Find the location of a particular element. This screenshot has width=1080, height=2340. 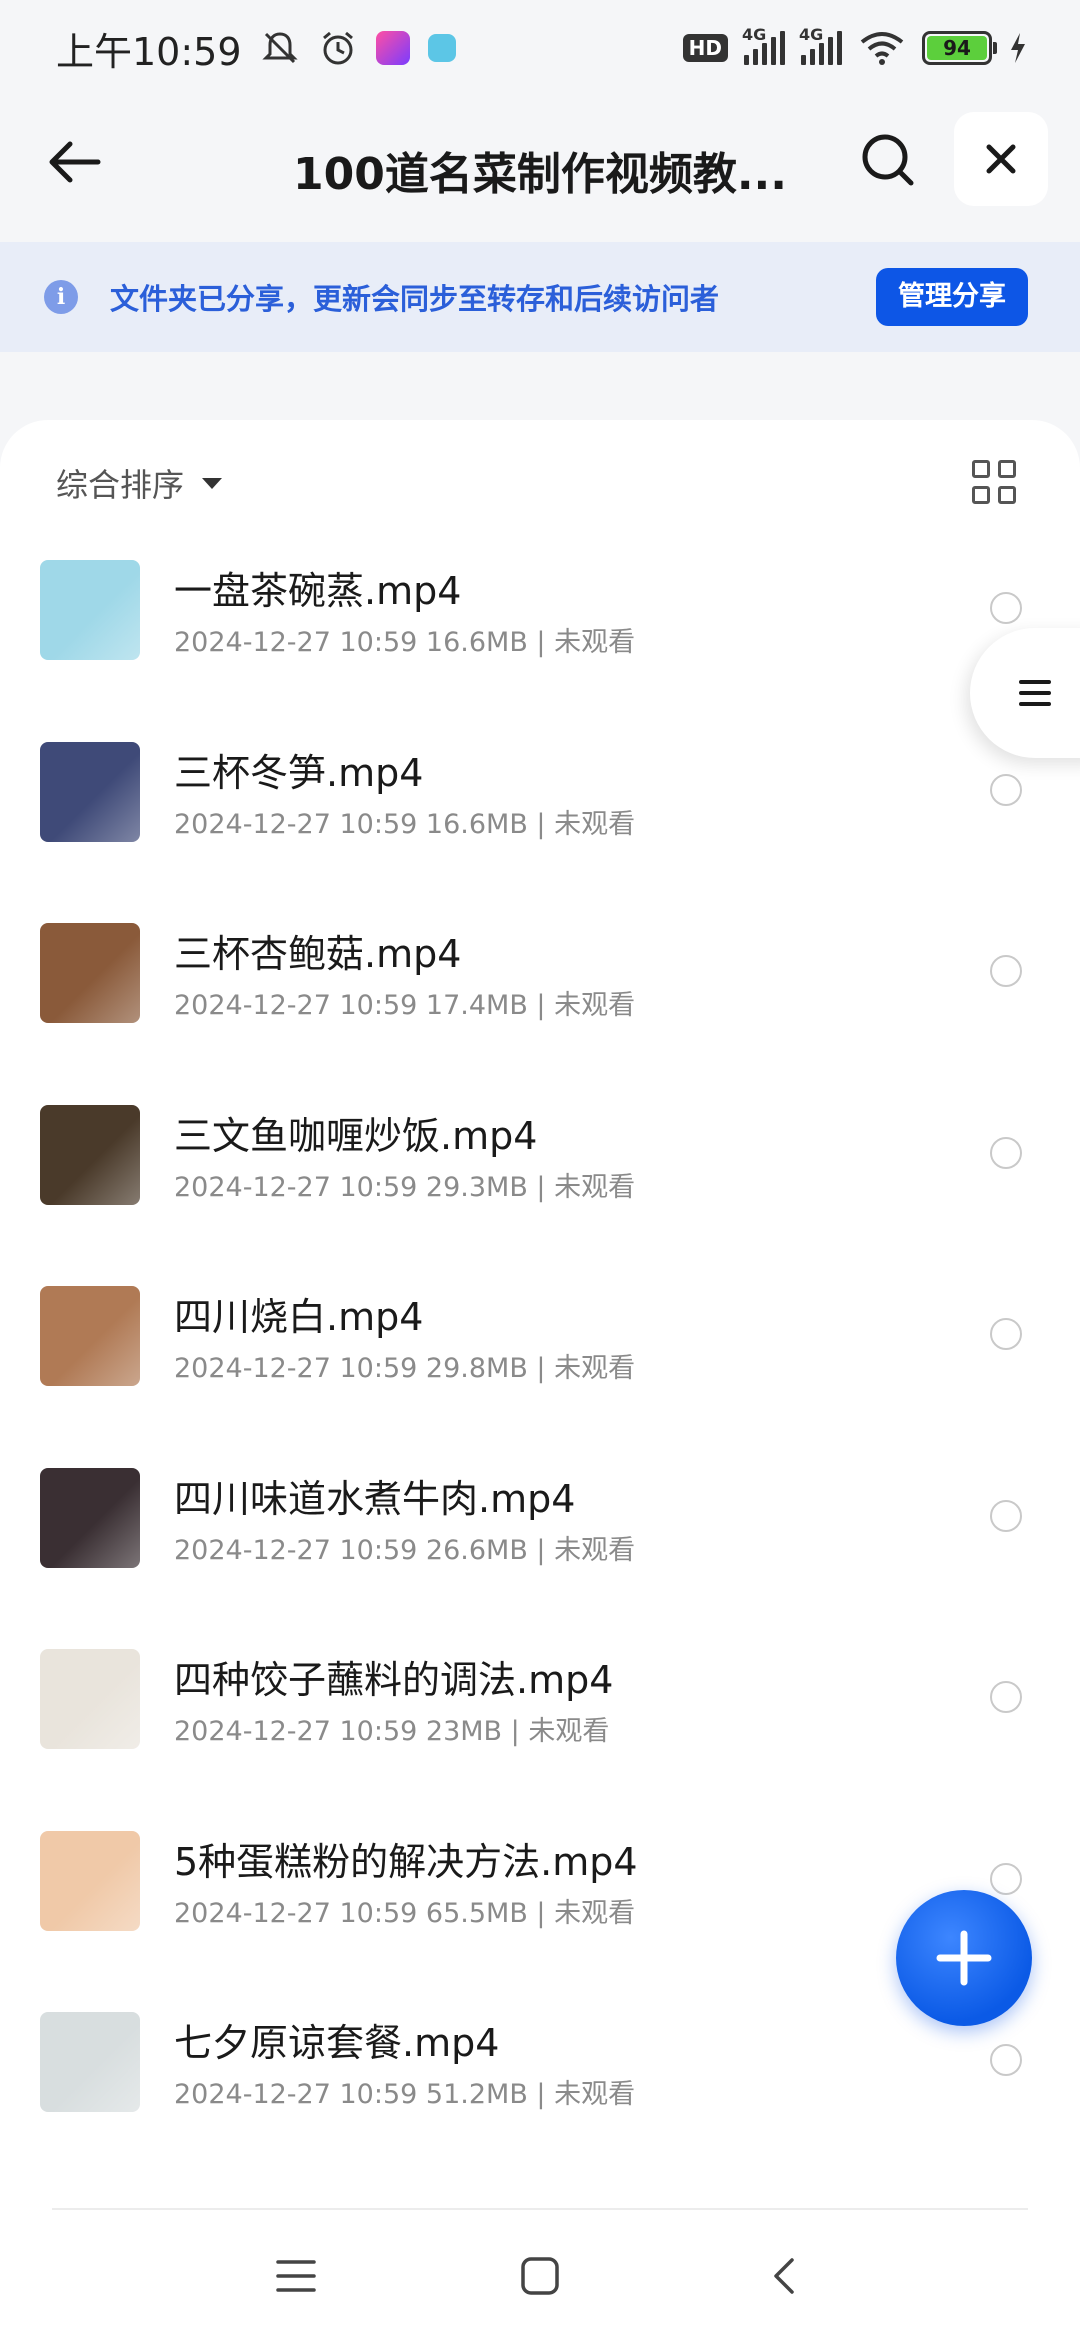

share-banner: i 文件夹已分享，更新会同步至转存和后续访问者 管理分享 is located at coordinates (540, 297).